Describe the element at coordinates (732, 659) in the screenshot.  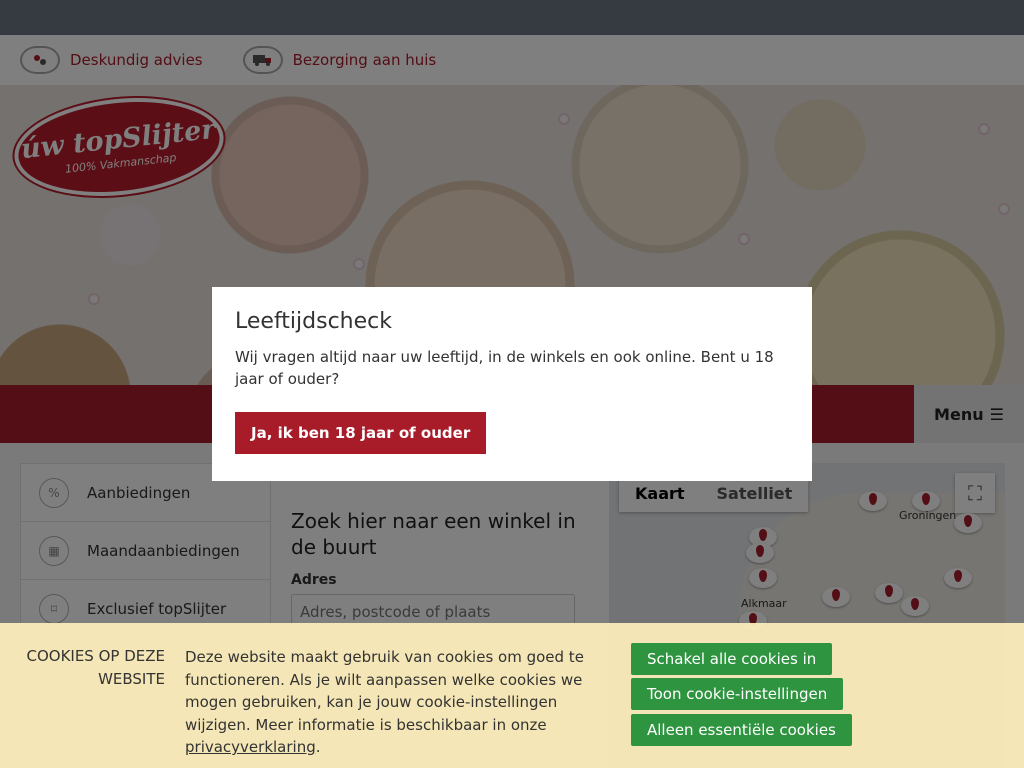
I see `enable-all-cookies-button: Schakel alle cookies in` at that location.